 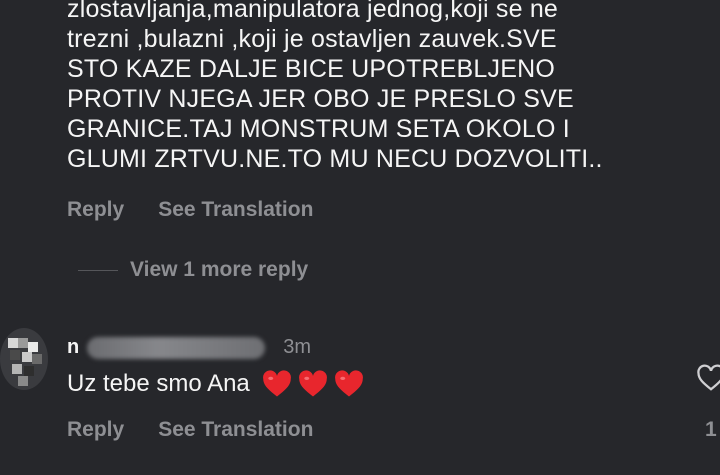 What do you see at coordinates (335, 159) in the screenshot?
I see `comment-line: GLUMI ZRTVU.NE.TO MU NECU DOZVOLITI..` at bounding box center [335, 159].